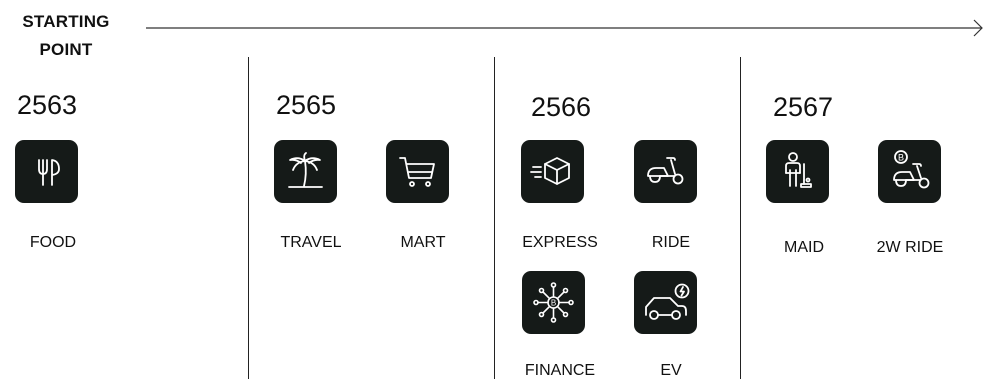  Describe the element at coordinates (671, 370) in the screenshot. I see `service-ev-label: EV` at that location.